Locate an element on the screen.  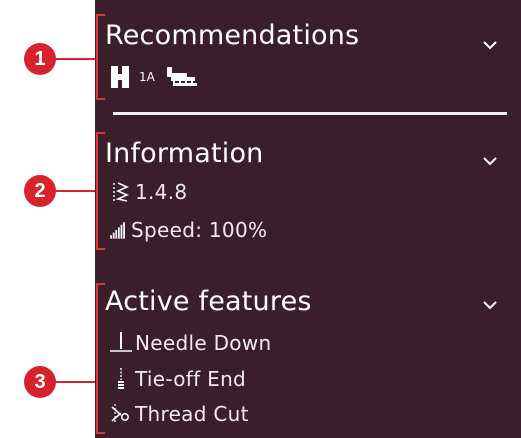
stitch-setting-row: 1.4.8 is located at coordinates (146, 192).